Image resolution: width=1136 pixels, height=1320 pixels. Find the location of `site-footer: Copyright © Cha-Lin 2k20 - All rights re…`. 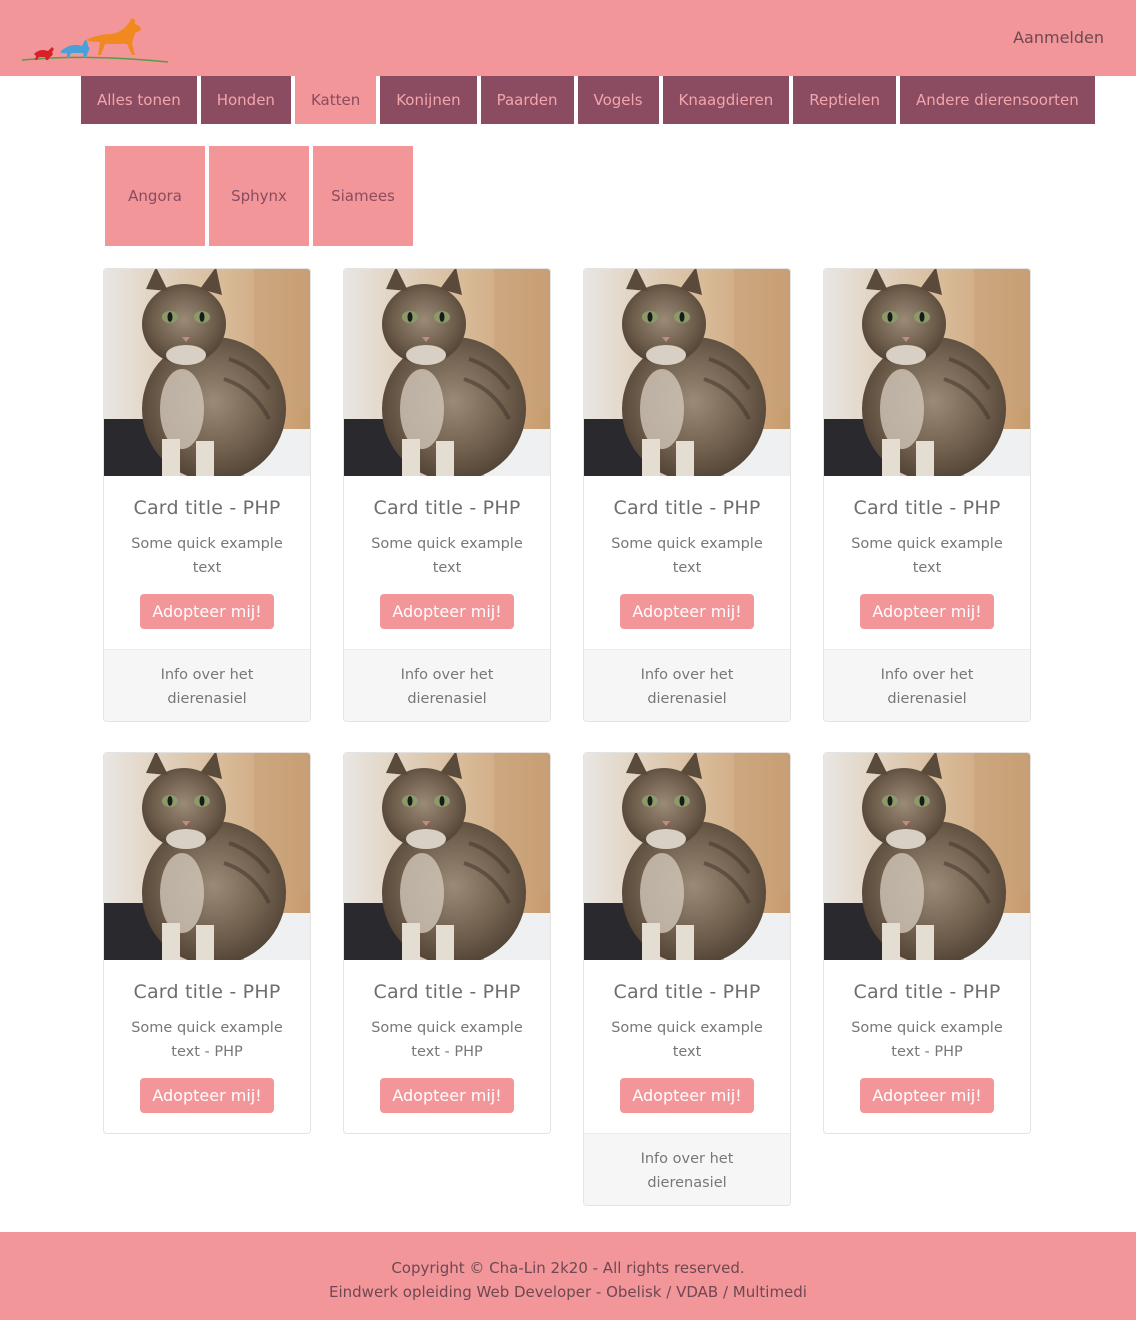

site-footer: Copyright © Cha-Lin 2k20 - All rights re… is located at coordinates (568, 1276).